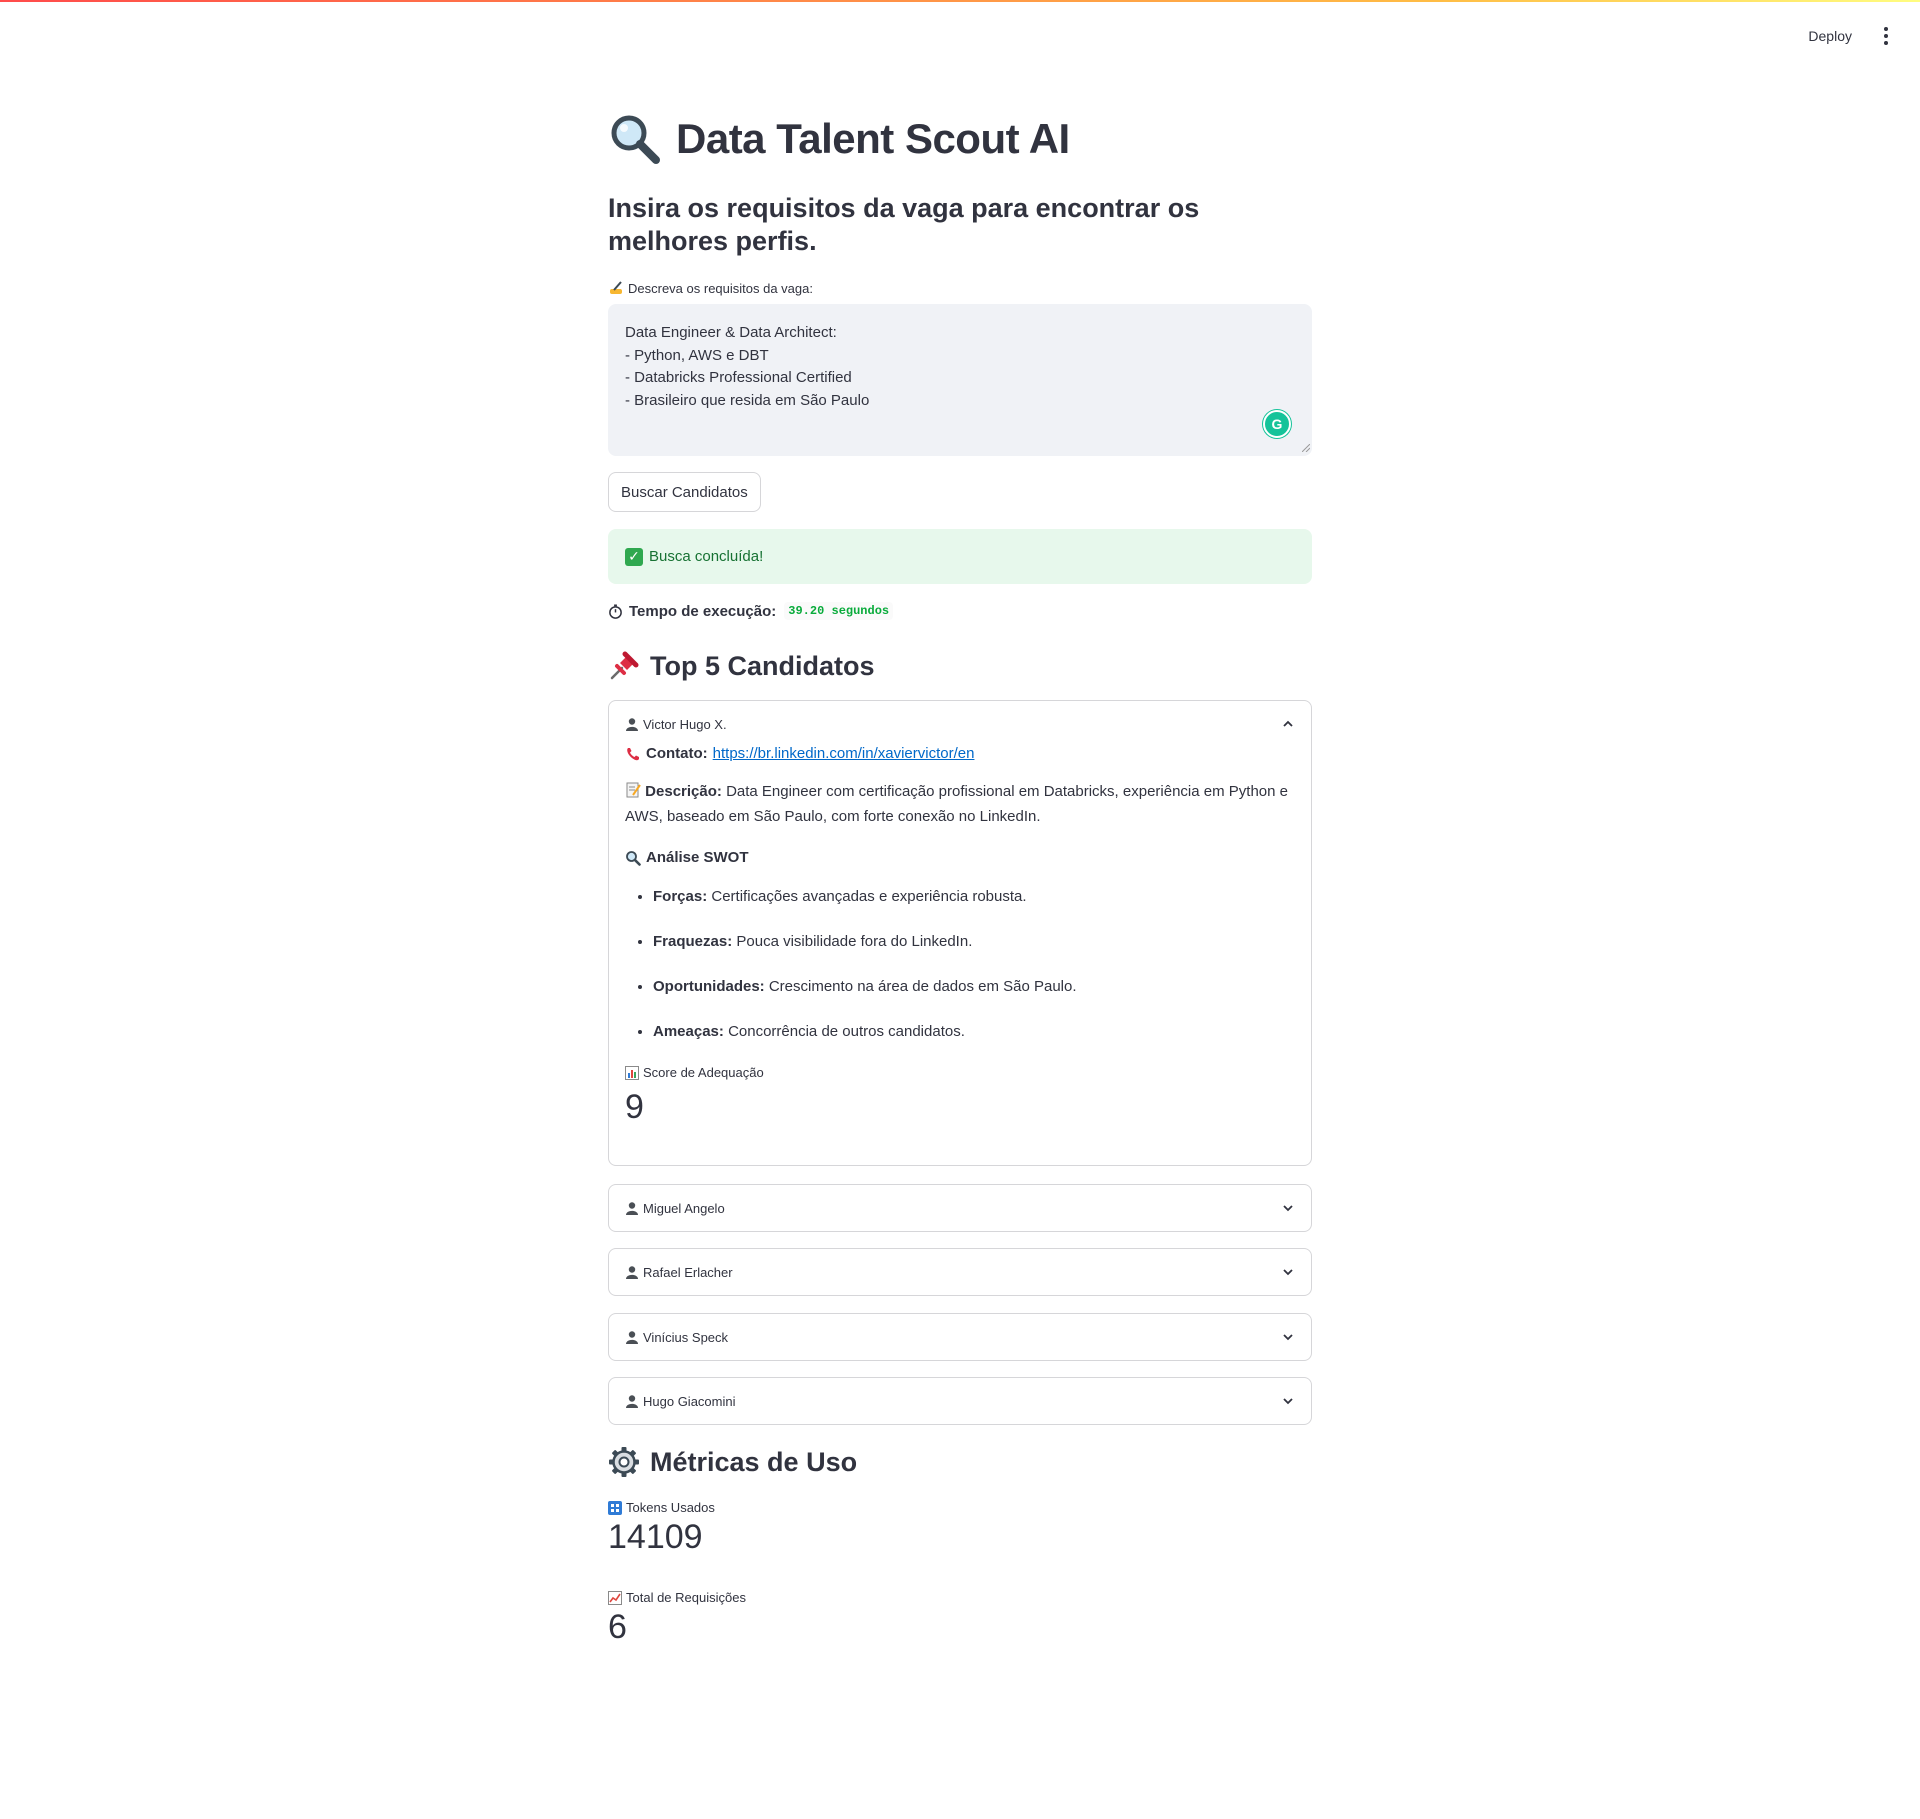 This screenshot has height=1819, width=1920. What do you see at coordinates (634, 556) in the screenshot?
I see `check-mark-icon: ✓` at bounding box center [634, 556].